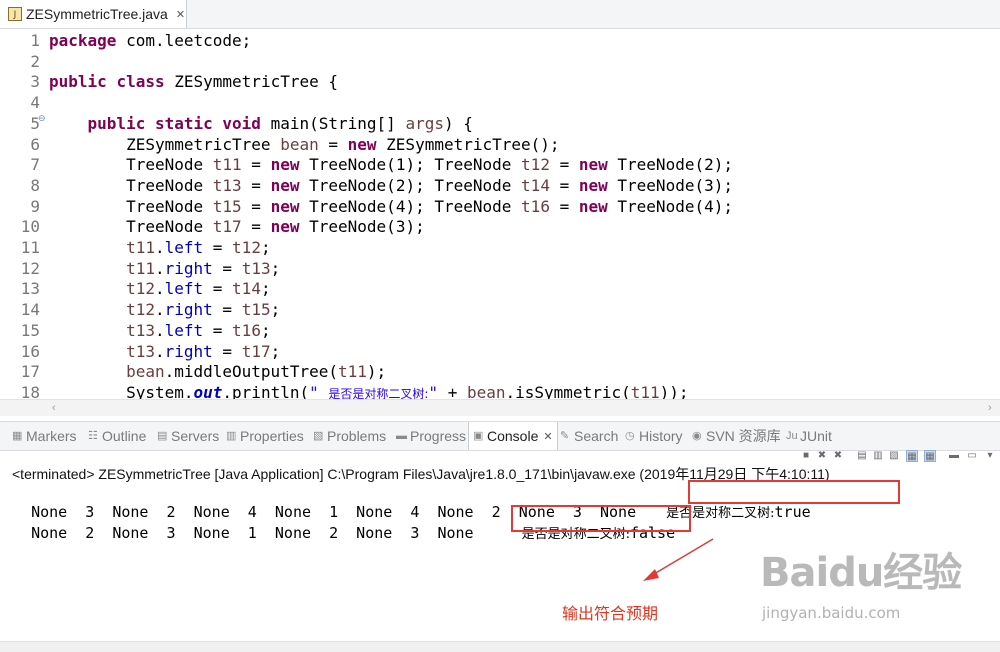 The height and width of the screenshot is (652, 1000). I want to click on clear-console-icon: ▤, so click(862, 456).